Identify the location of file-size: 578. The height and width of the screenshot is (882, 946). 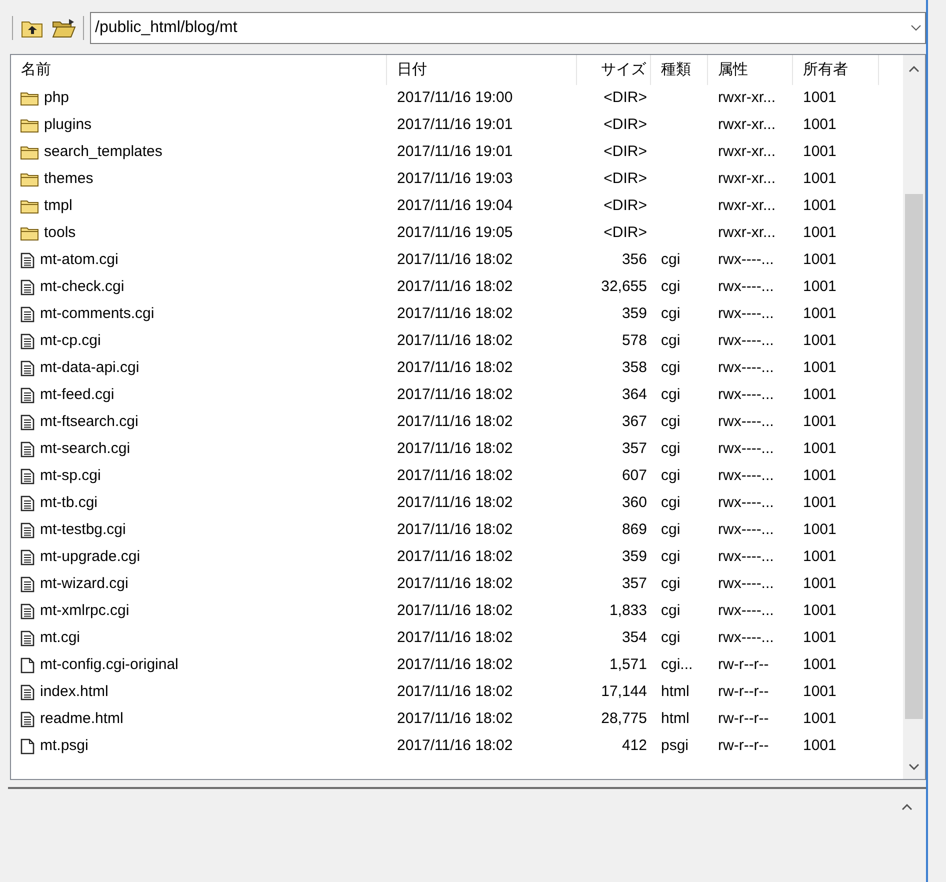
(634, 341).